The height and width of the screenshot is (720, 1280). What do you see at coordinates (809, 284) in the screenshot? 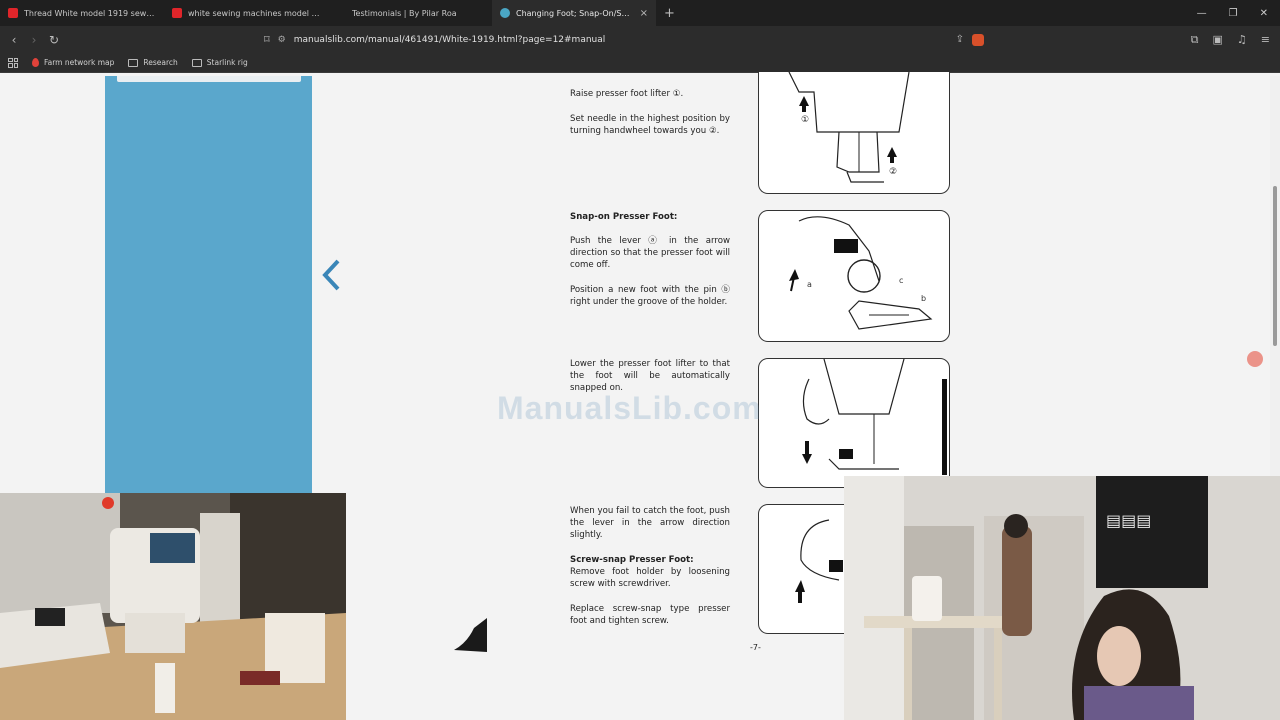
I see `fig-label-a: a` at bounding box center [809, 284].